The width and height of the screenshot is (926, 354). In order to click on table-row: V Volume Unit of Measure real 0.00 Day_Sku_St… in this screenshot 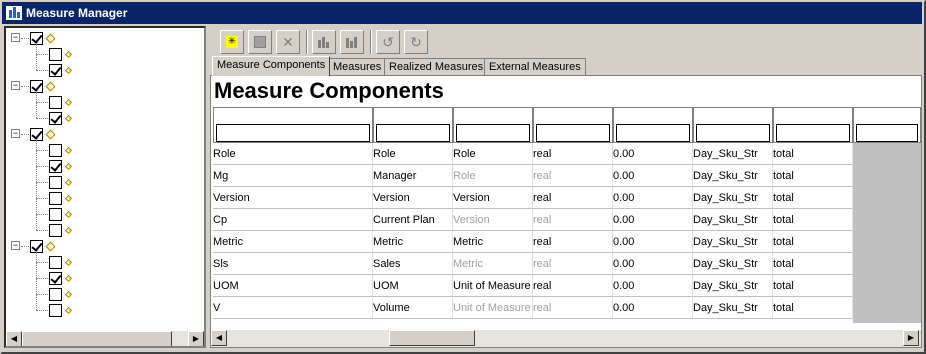, I will do `click(567, 308)`.